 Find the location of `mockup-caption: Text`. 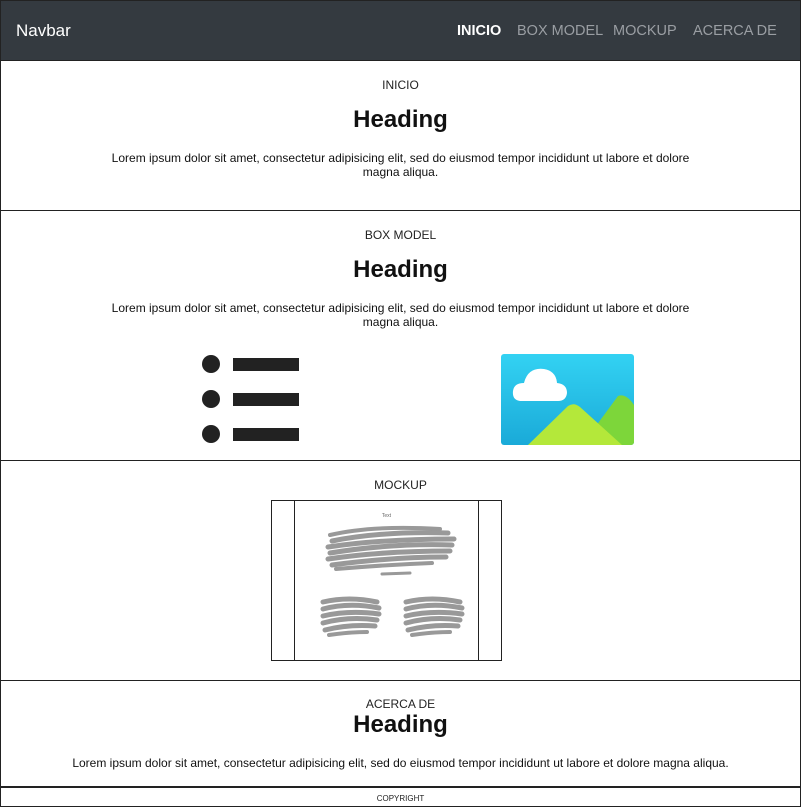

mockup-caption: Text is located at coordinates (386, 516).